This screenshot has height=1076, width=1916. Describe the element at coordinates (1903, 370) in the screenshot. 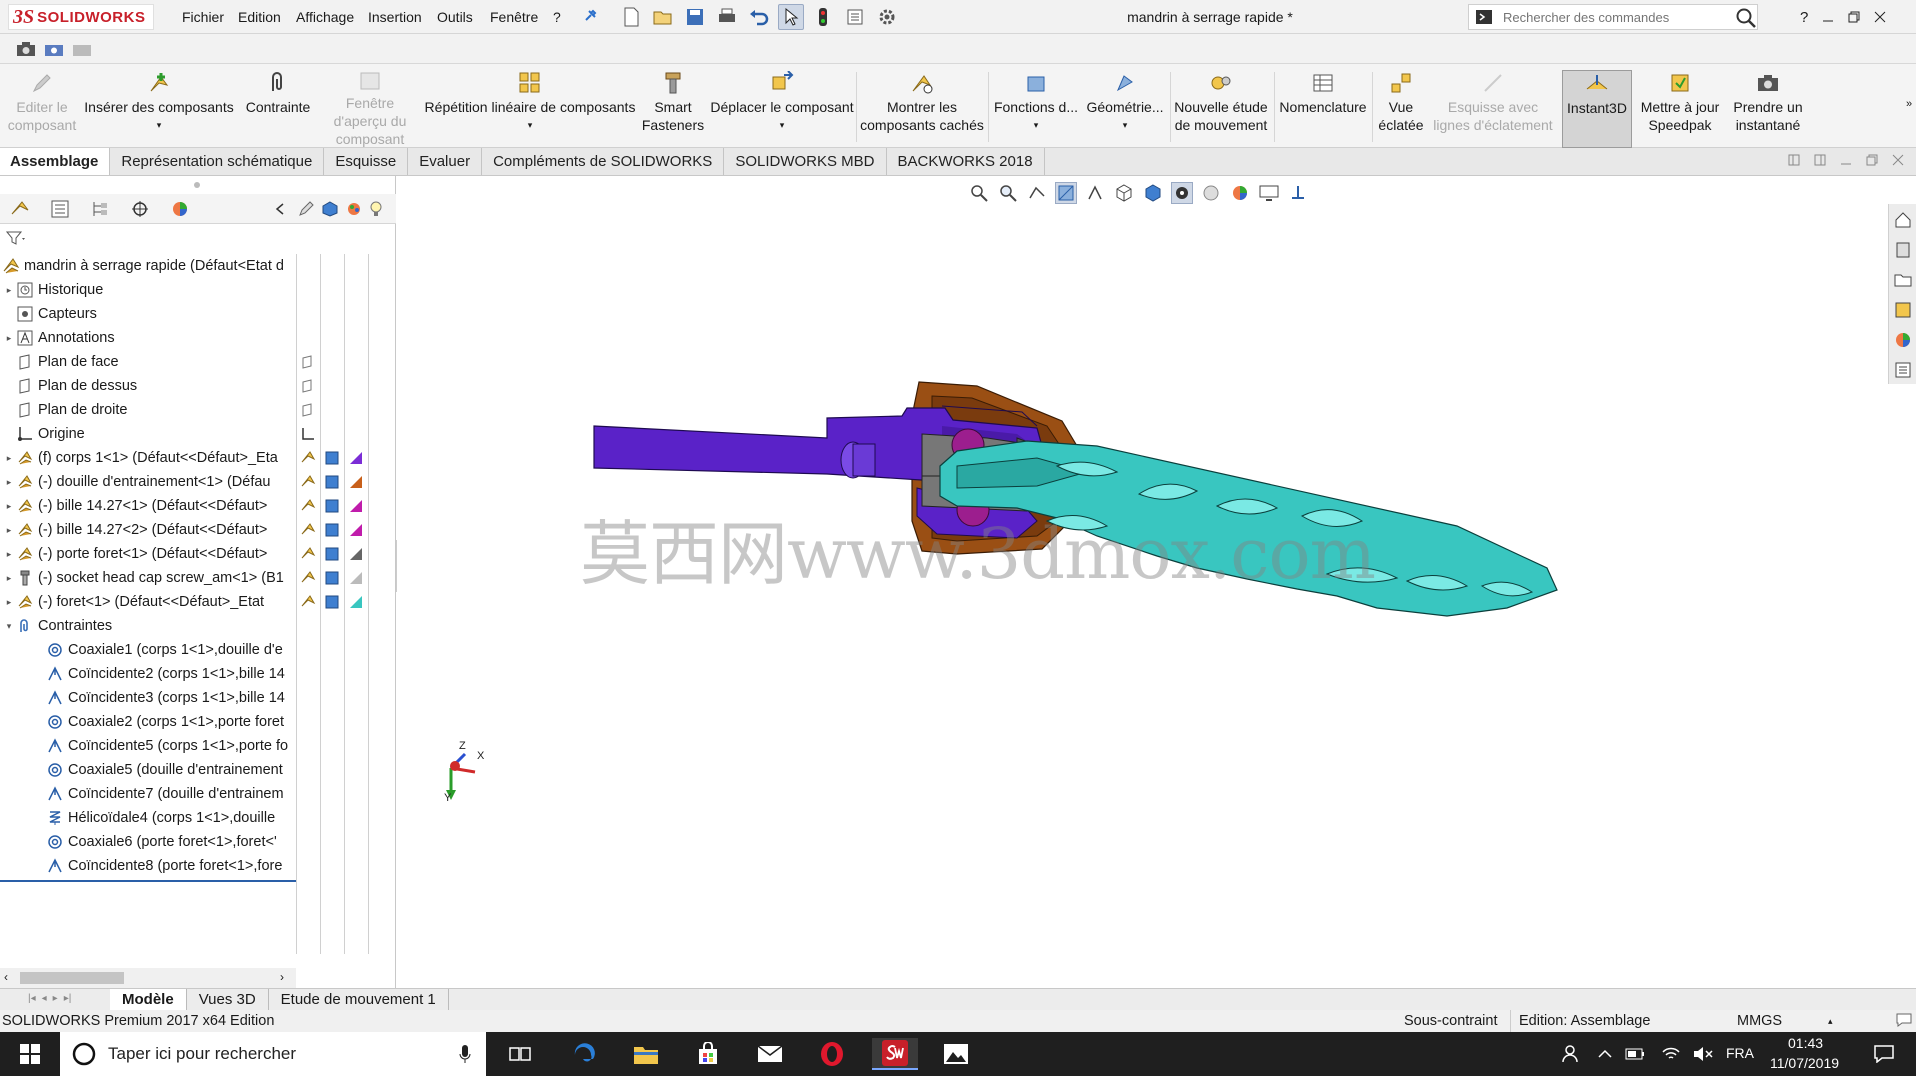

I see `custom-properties-icon` at that location.